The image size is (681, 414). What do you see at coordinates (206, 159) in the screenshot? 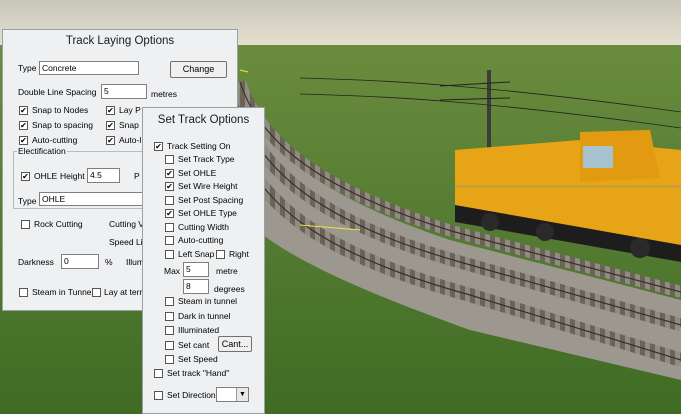
I see `set-track-type-label: Set Track Type` at bounding box center [206, 159].